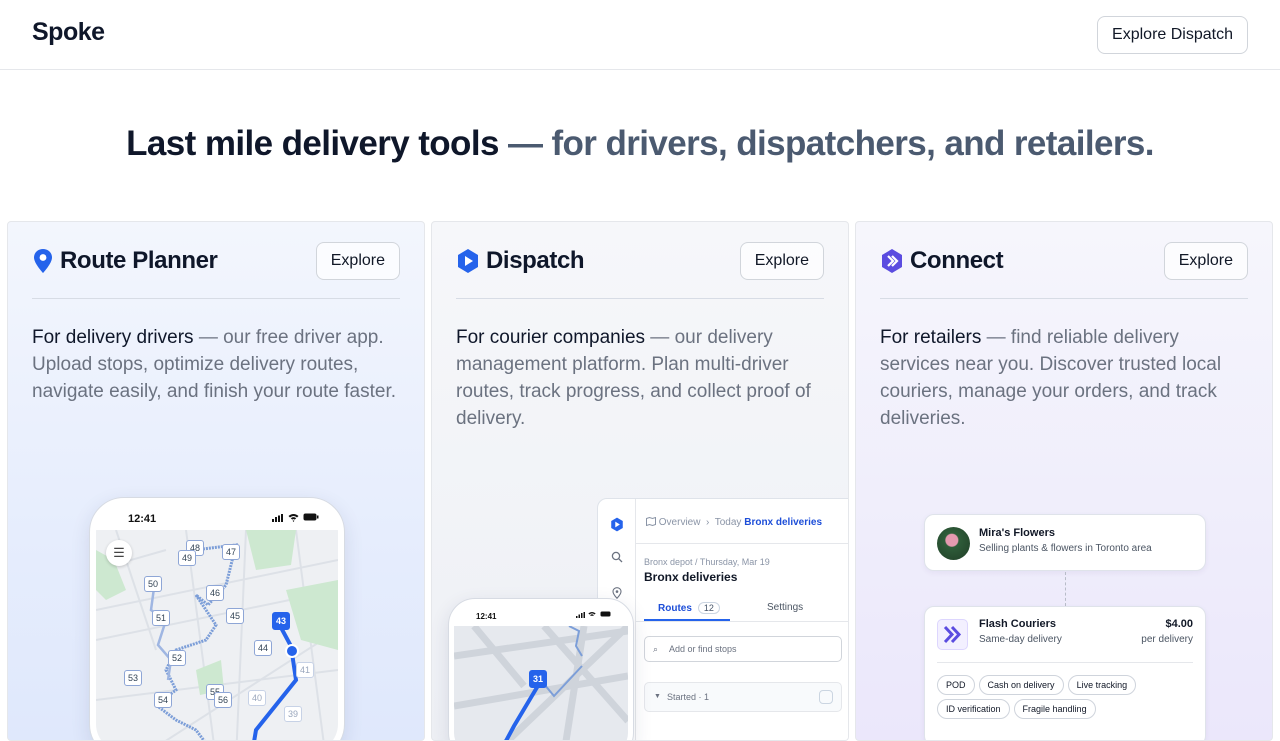 Image resolution: width=1280 pixels, height=741 pixels. I want to click on tab-routes: Routes 12, so click(689, 608).